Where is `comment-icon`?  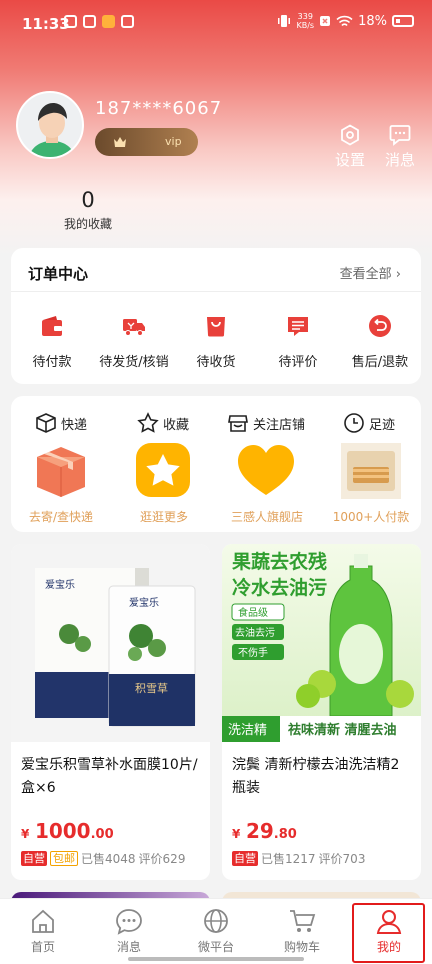
comment-icon is located at coordinates (298, 326).